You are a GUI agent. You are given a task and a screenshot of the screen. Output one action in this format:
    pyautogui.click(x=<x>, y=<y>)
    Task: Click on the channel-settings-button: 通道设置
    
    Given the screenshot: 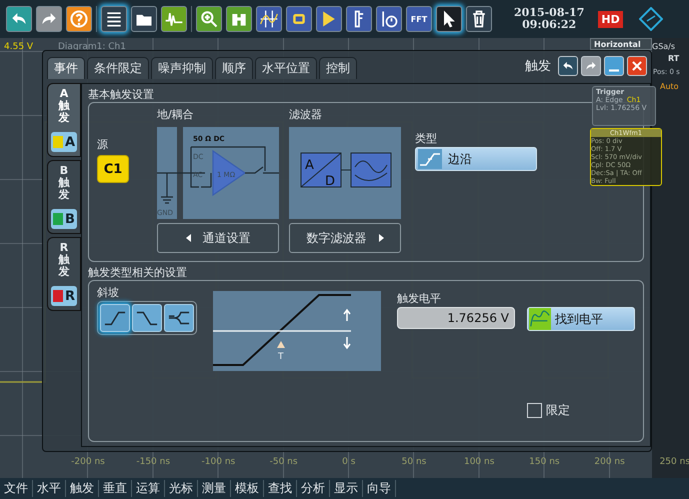 What is the action you would take?
    pyautogui.click(x=218, y=238)
    